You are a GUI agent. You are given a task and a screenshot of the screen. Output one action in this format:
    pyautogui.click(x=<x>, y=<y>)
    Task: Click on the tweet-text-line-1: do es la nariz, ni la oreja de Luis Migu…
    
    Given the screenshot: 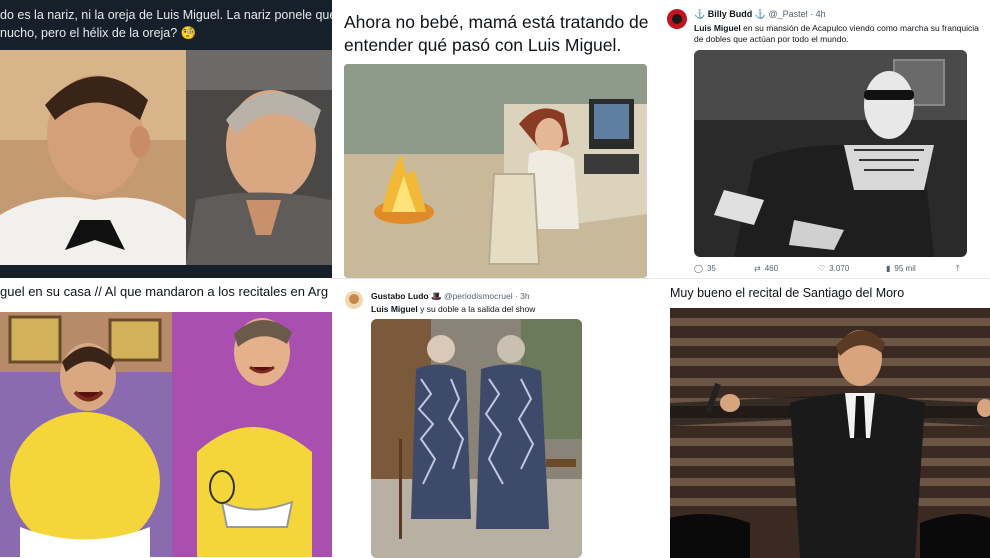 What is the action you would take?
    pyautogui.click(x=166, y=15)
    